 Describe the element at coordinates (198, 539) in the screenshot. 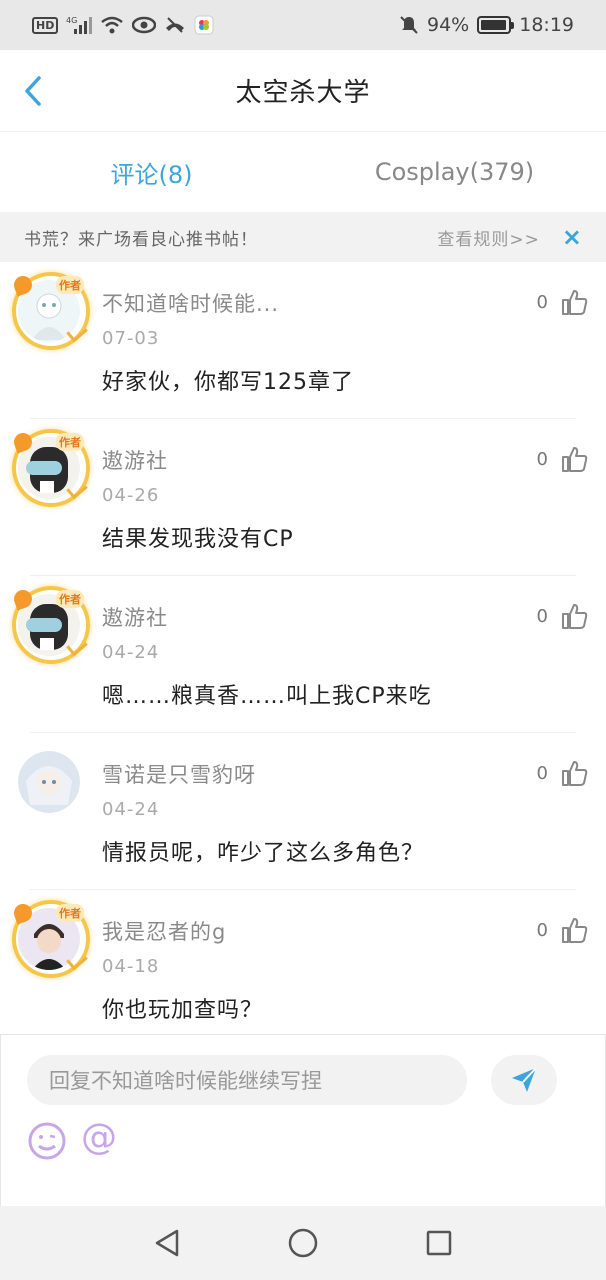

I see `comment-content: 结果发现我没有CP` at that location.